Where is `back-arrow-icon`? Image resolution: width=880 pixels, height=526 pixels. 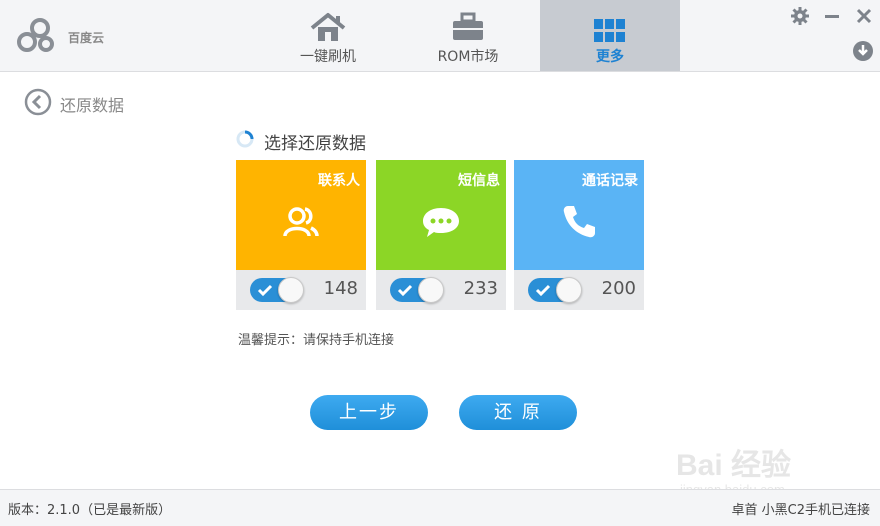
back-arrow-icon is located at coordinates (38, 102).